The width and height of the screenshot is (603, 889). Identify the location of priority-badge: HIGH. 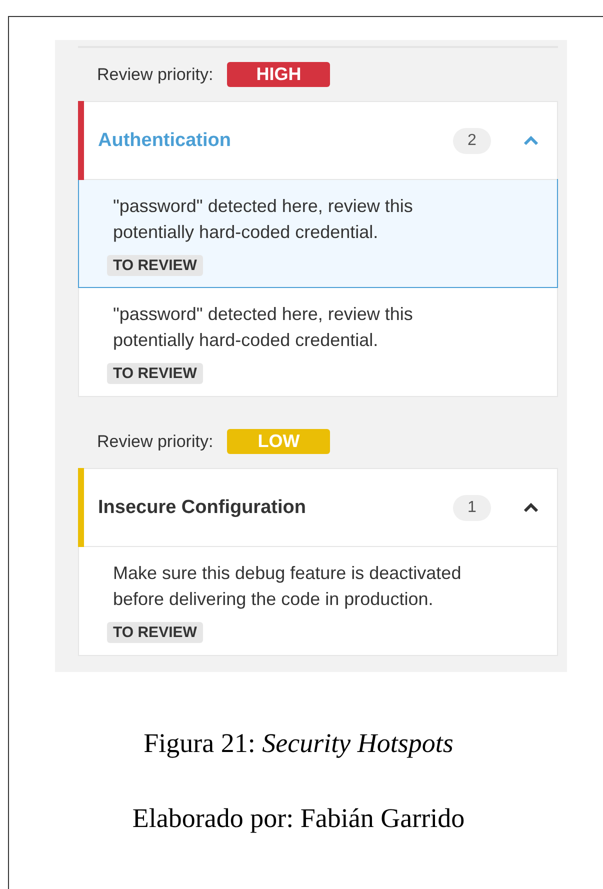
(278, 74).